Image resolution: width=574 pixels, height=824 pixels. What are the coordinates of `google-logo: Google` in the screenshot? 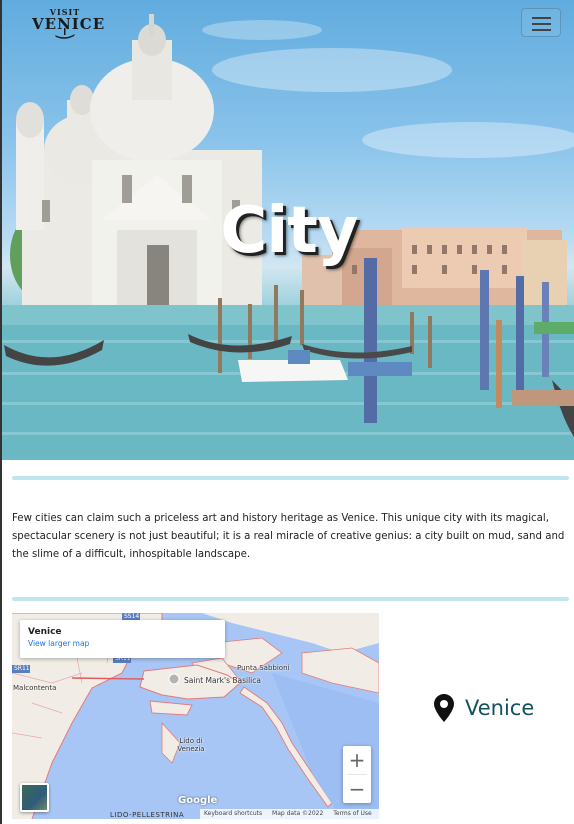 It's located at (198, 800).